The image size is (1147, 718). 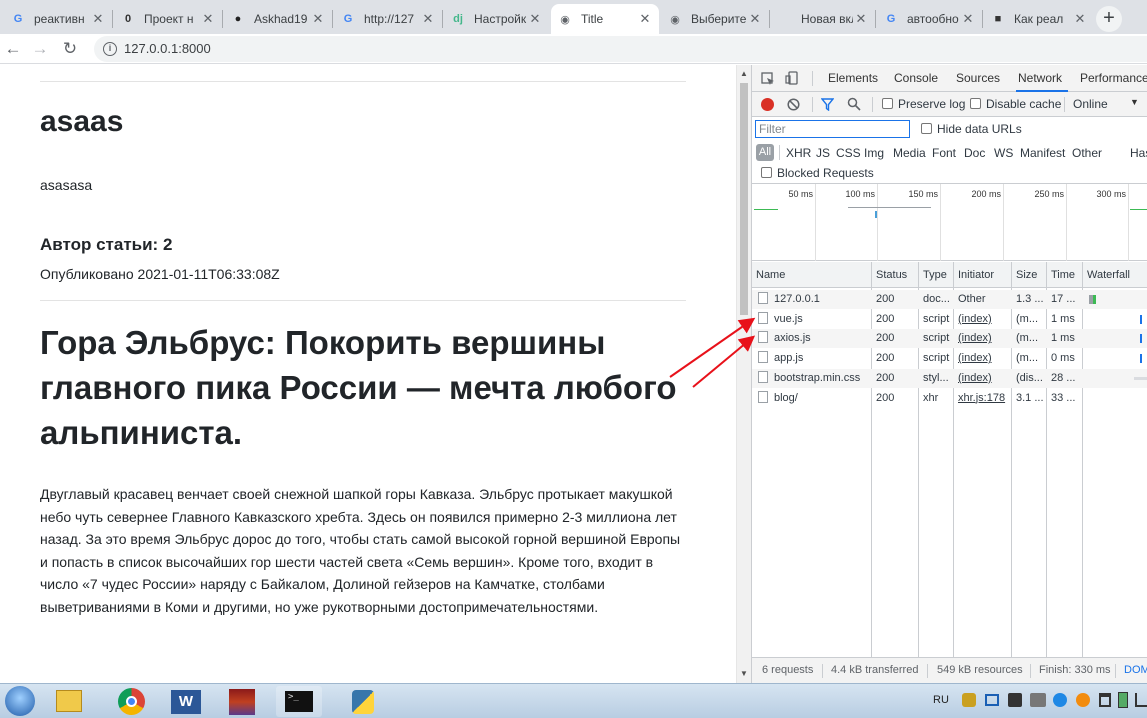 What do you see at coordinates (132, 701) in the screenshot?
I see `taskbar-chrome` at bounding box center [132, 701].